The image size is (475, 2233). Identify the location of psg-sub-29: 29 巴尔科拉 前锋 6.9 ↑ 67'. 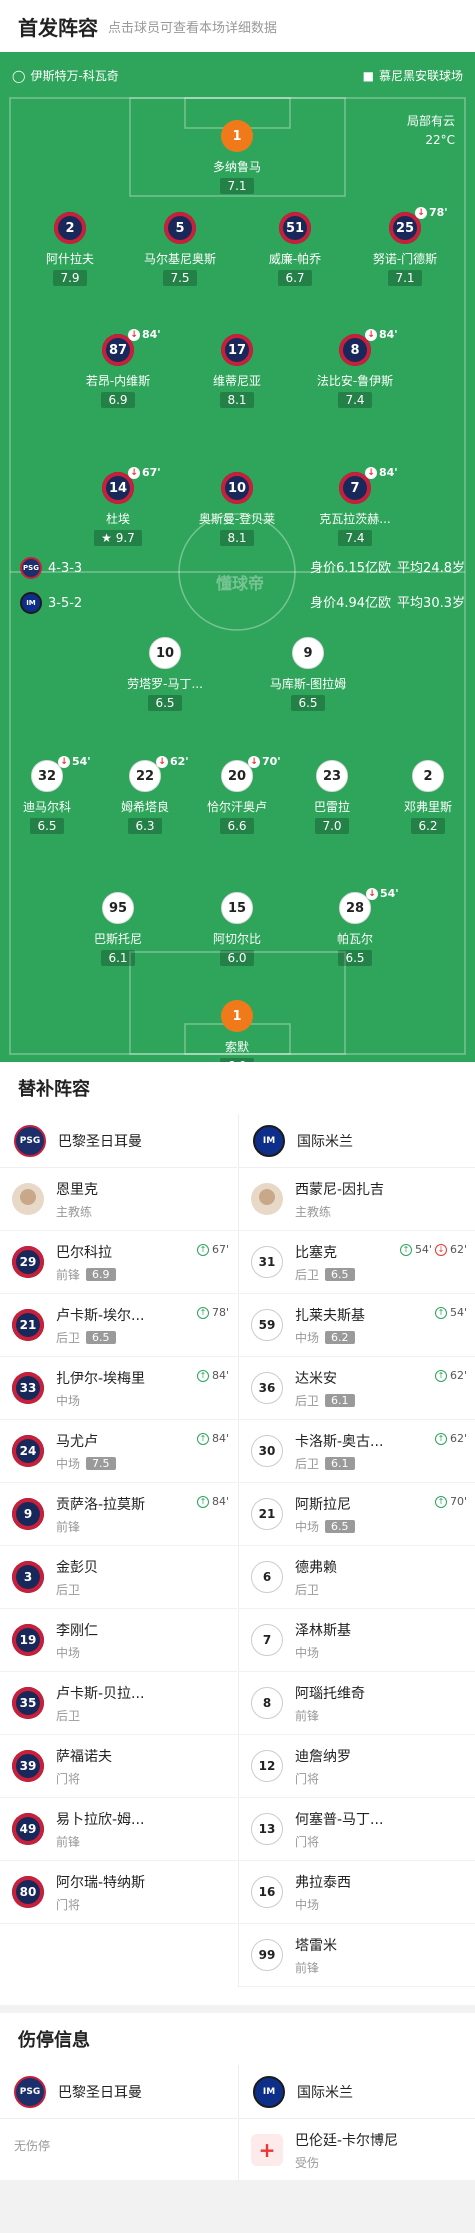
(118, 1262).